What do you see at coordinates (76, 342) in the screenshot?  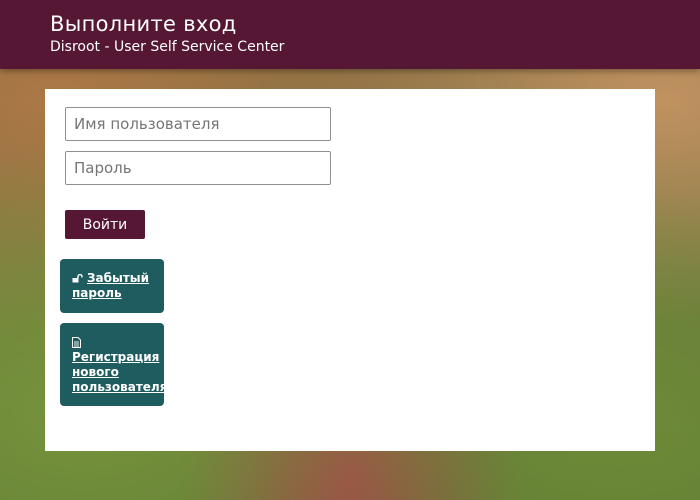 I see `document-icon` at bounding box center [76, 342].